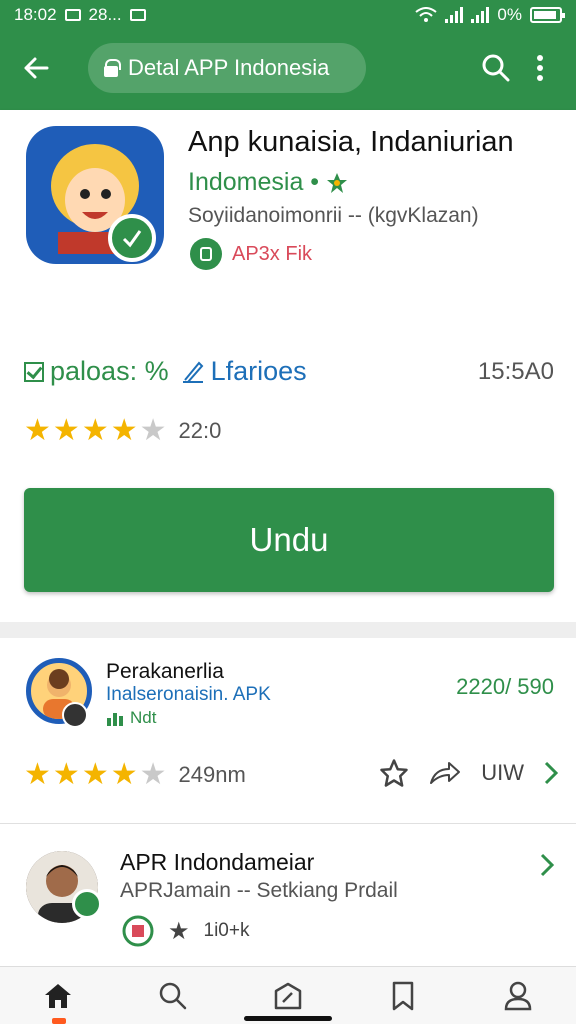 The height and width of the screenshot is (1024, 576). Describe the element at coordinates (226, 930) in the screenshot. I see `item-tag-text: 1i0+k` at that location.